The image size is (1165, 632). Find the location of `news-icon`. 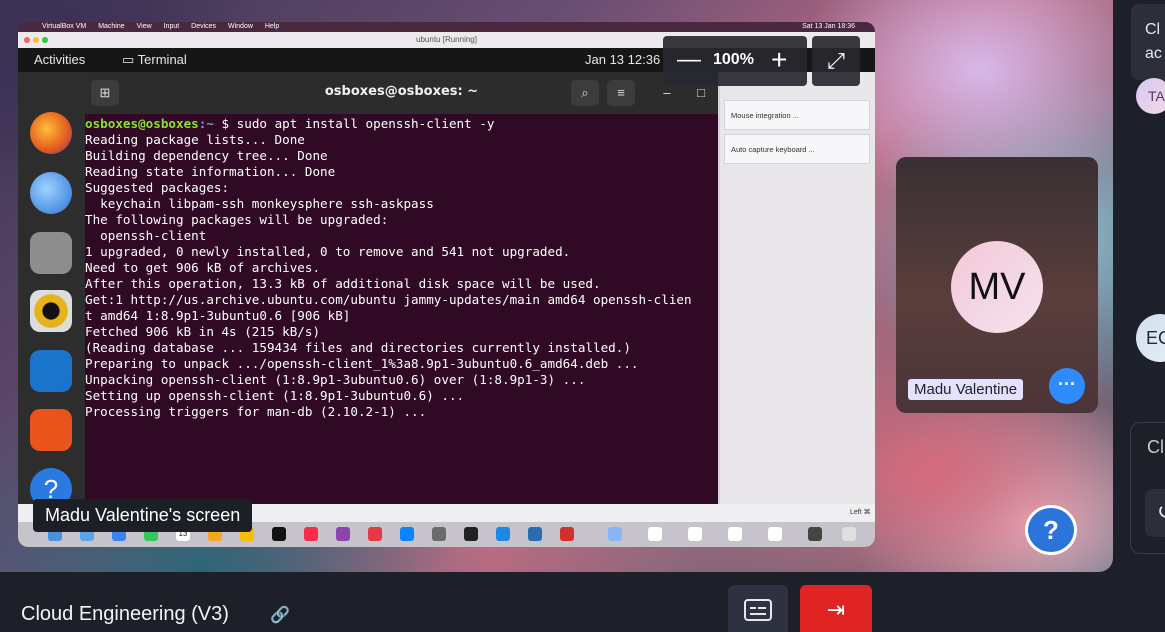

news-icon is located at coordinates (375, 534).